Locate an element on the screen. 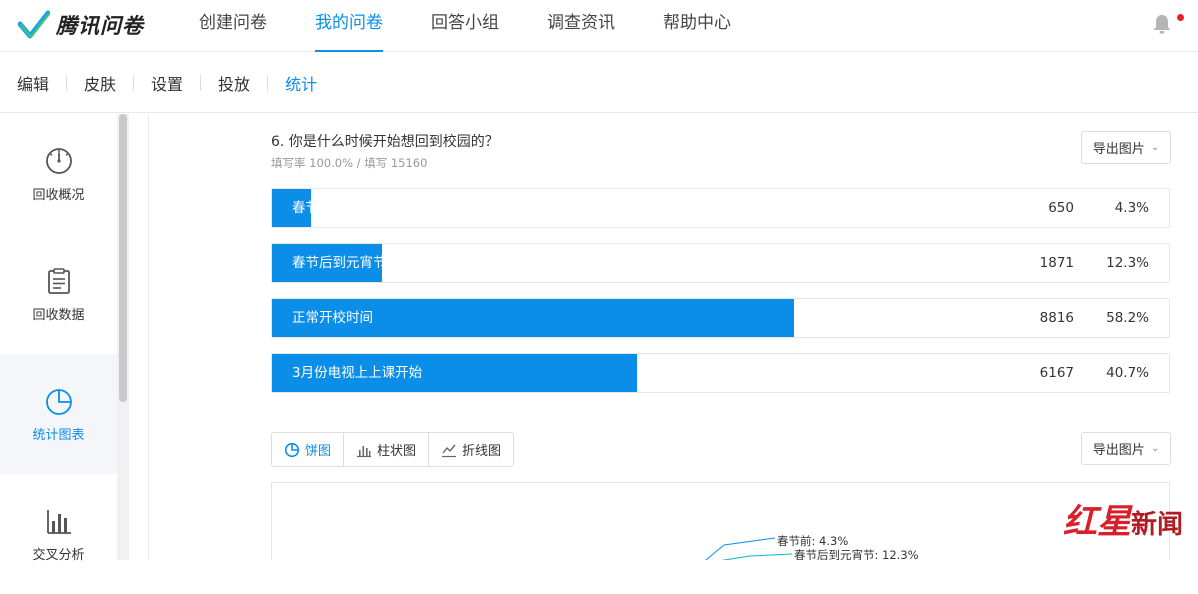 This screenshot has width=1198, height=594. survey-toolbar: 编辑 皮肤 设置 投放 统计 is located at coordinates (599, 83).